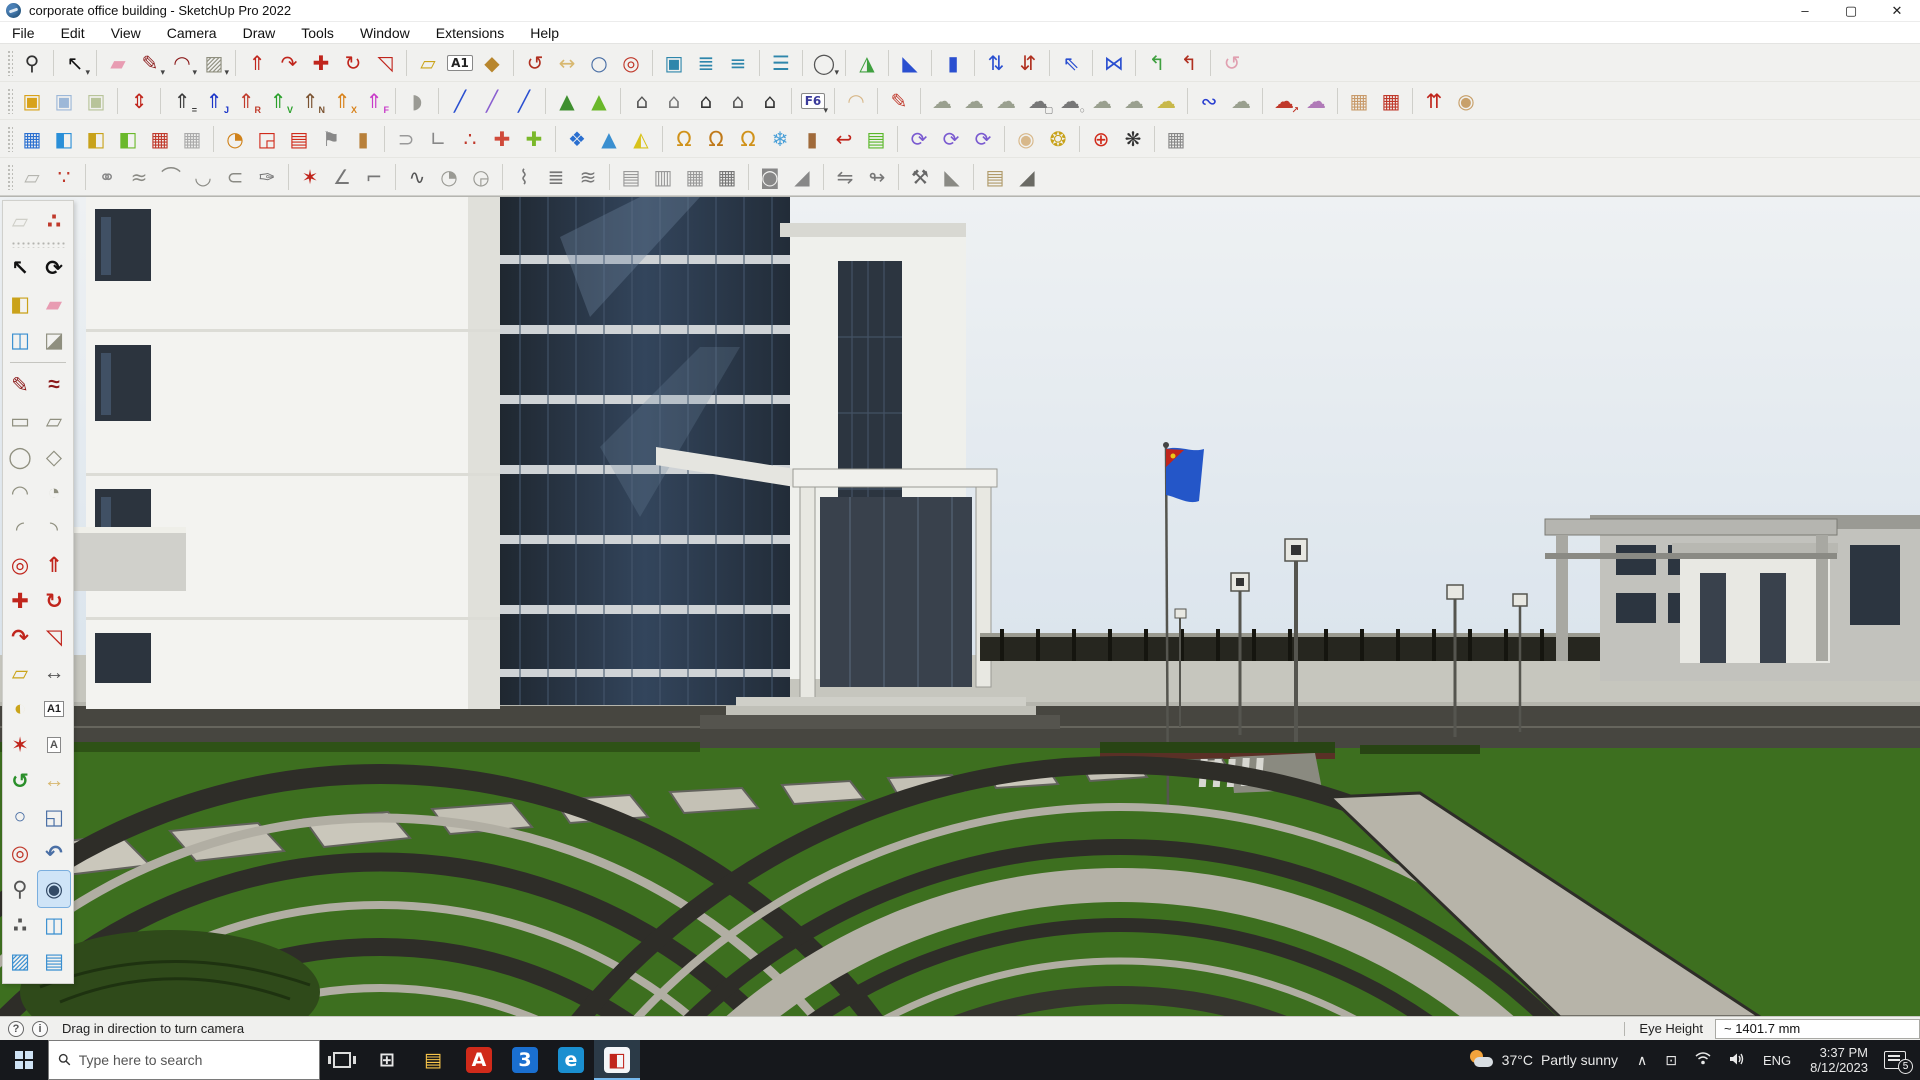 Image resolution: width=1920 pixels, height=1080 pixels. I want to click on pipe-joint-icon: ⊃, so click(406, 139).